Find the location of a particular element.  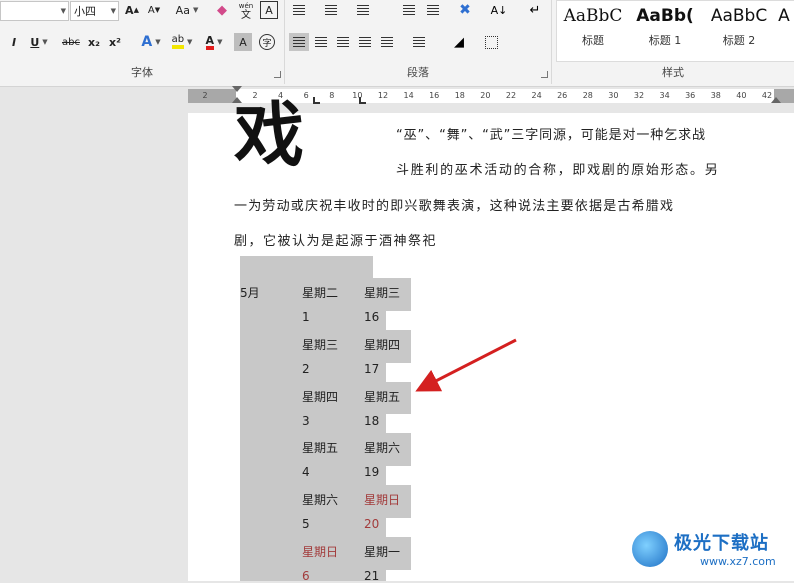

bullets-icon is located at coordinates (299, 10).